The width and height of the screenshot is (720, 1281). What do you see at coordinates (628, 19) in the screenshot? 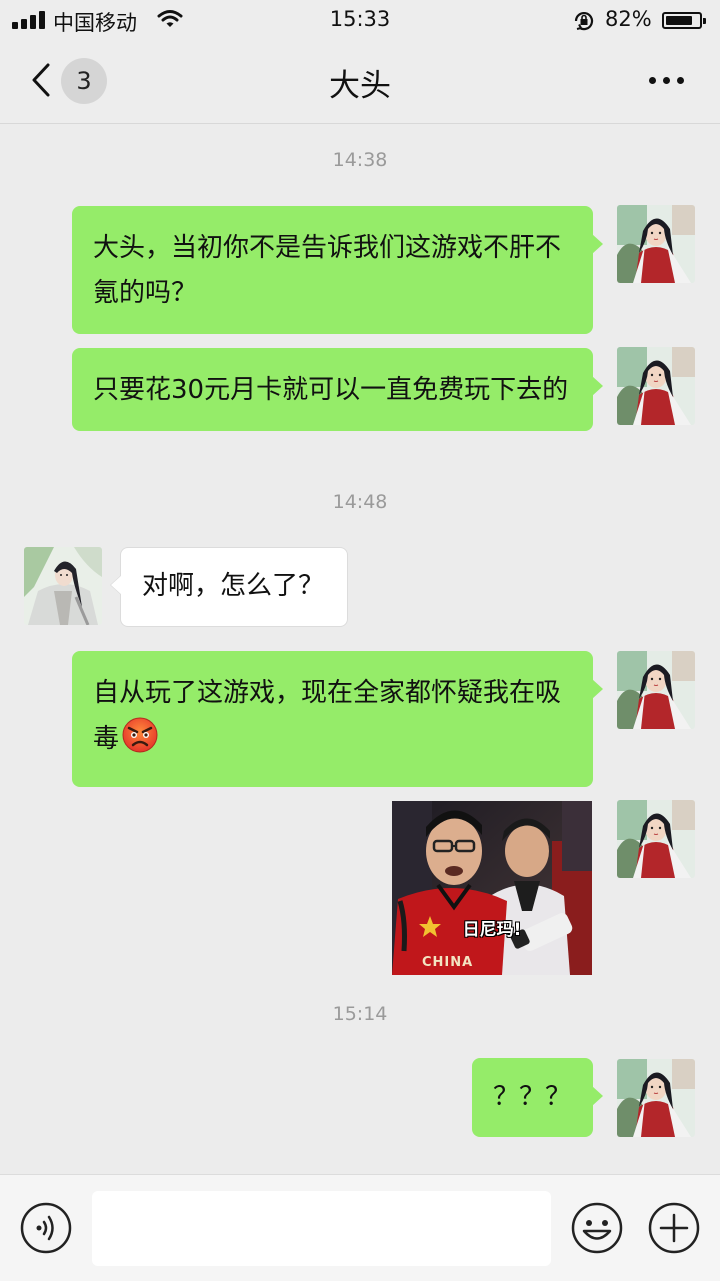
I see `battery-percentage: 82%` at bounding box center [628, 19].